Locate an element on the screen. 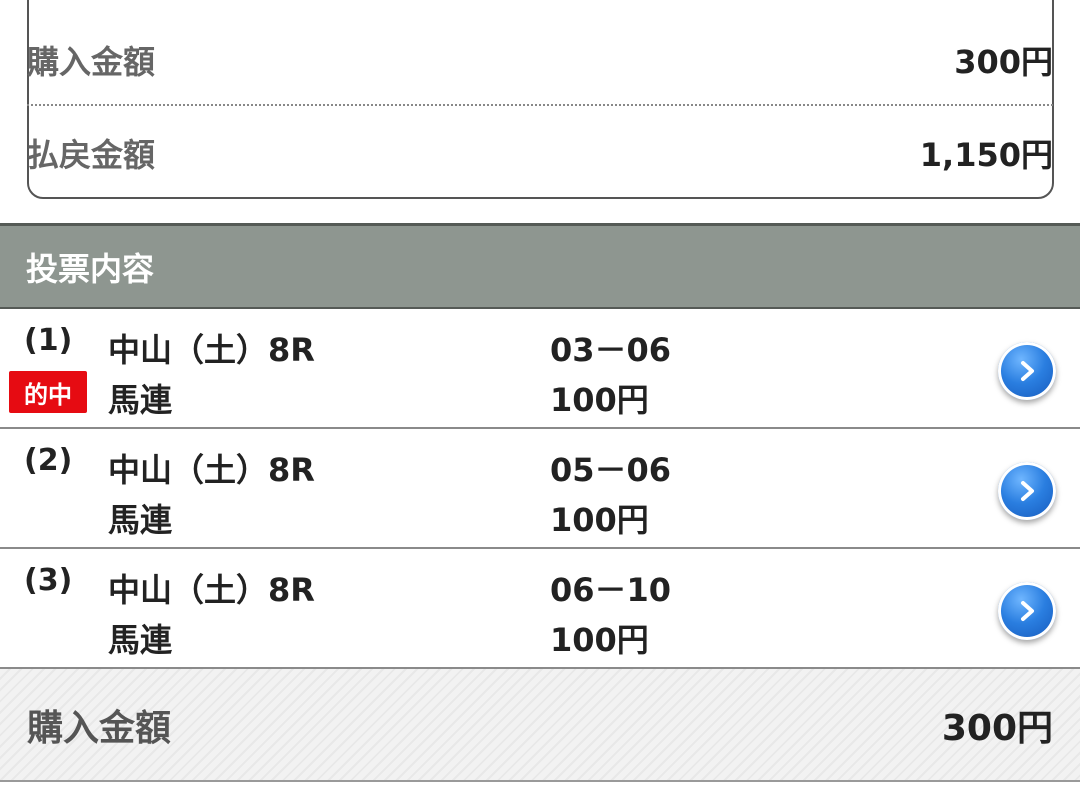 Image resolution: width=1080 pixels, height=796 pixels. section-title: 投票内容 is located at coordinates (90, 268).